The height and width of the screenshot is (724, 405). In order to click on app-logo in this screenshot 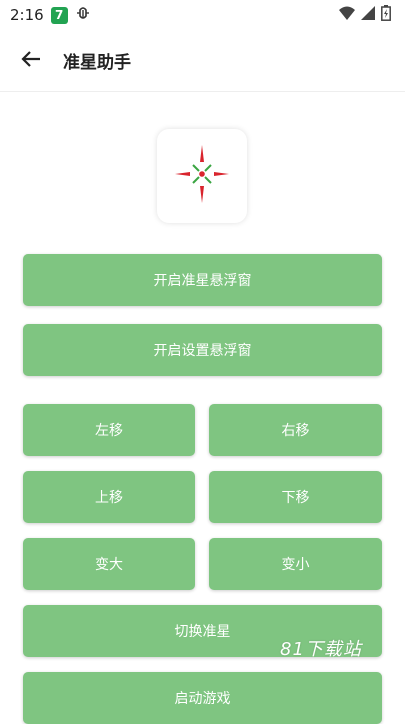, I will do `click(202, 176)`.